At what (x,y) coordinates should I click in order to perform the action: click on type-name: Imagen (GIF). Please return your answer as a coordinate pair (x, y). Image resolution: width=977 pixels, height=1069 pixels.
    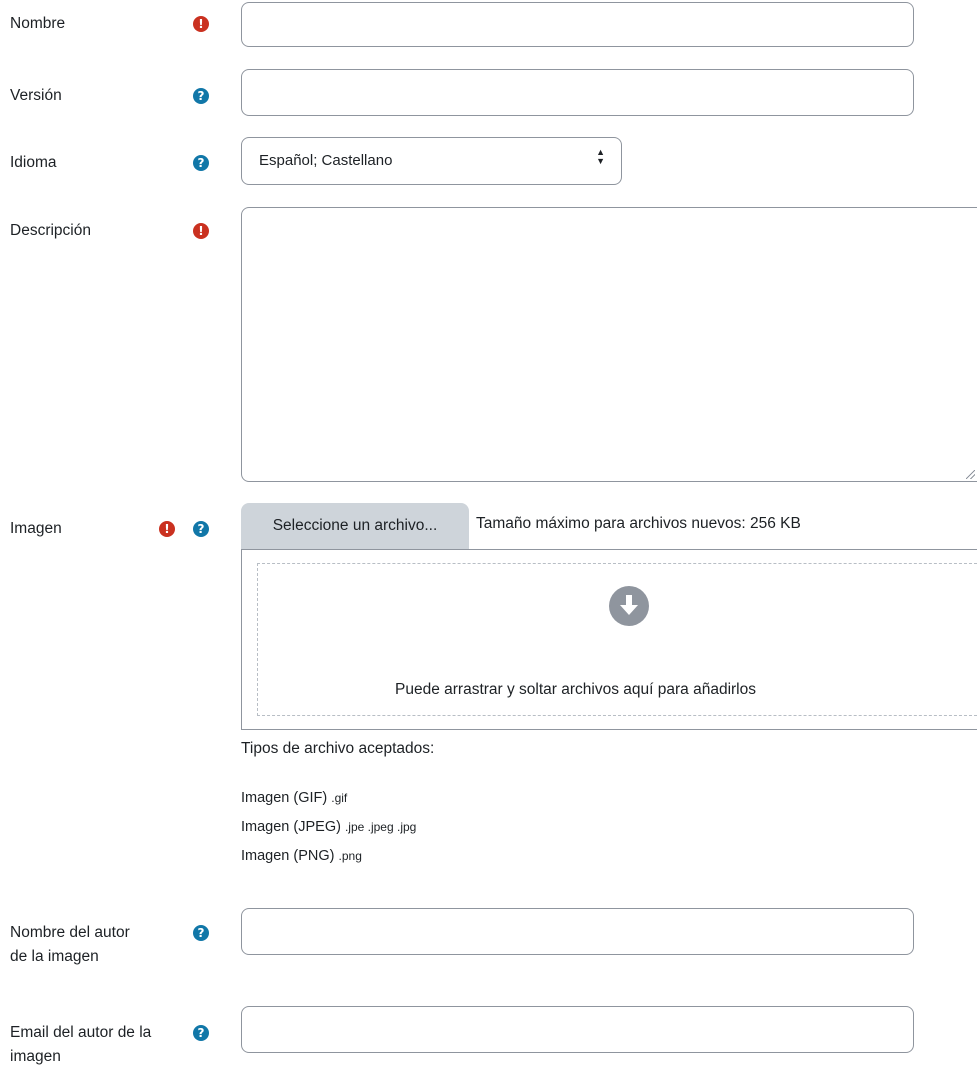
    Looking at the image, I should click on (284, 798).